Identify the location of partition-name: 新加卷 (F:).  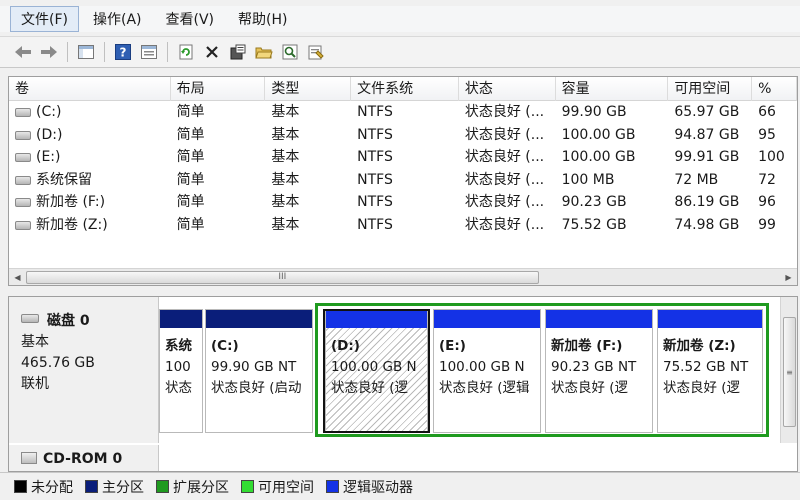
(587, 346).